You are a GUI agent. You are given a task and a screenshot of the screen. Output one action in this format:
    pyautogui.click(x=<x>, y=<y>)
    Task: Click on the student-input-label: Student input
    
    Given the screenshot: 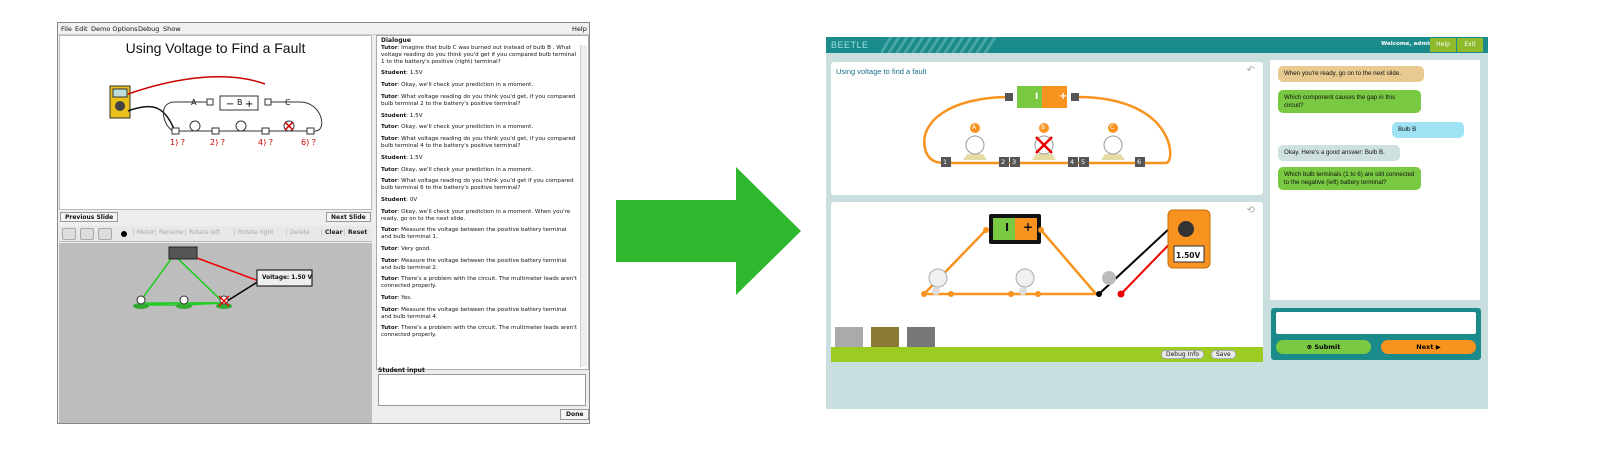 What is the action you would take?
    pyautogui.click(x=401, y=370)
    